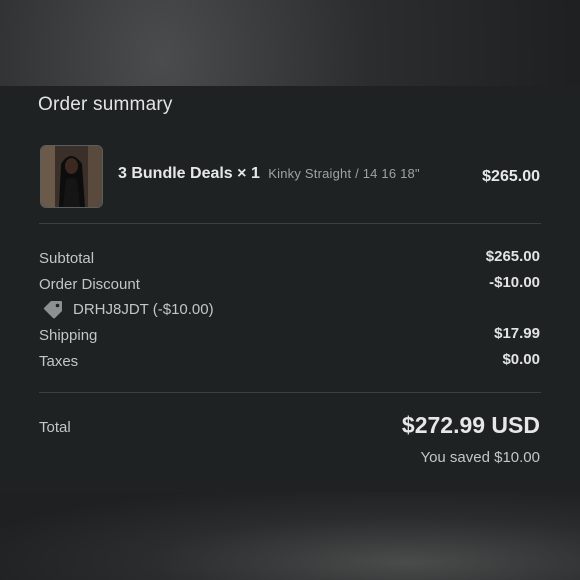 Image resolution: width=580 pixels, height=580 pixels. Describe the element at coordinates (59, 361) in the screenshot. I see `taxes-label: Taxes` at that location.